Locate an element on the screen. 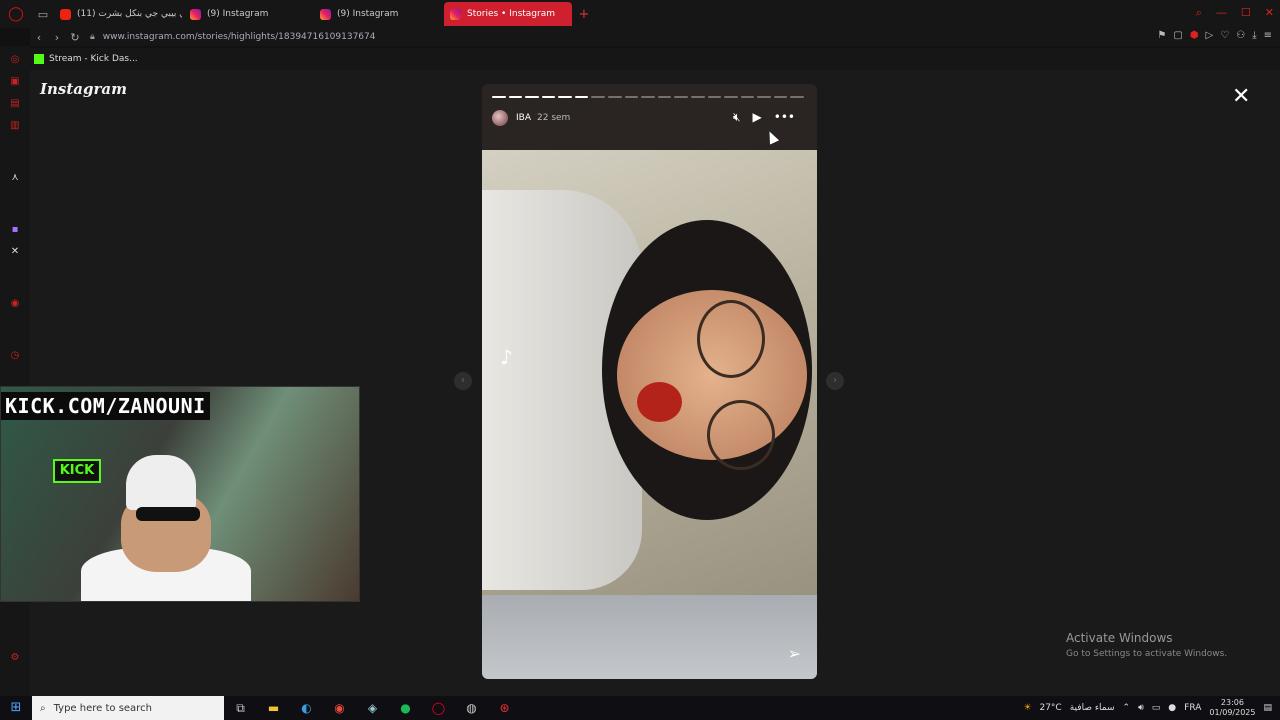 Image resolution: width=1280 pixels, height=720 pixels. browser-toolbar: ⚑ ▢ ⬢ ▷ ♡ ⚇ ⤓ ≡ is located at coordinates (1214, 35).